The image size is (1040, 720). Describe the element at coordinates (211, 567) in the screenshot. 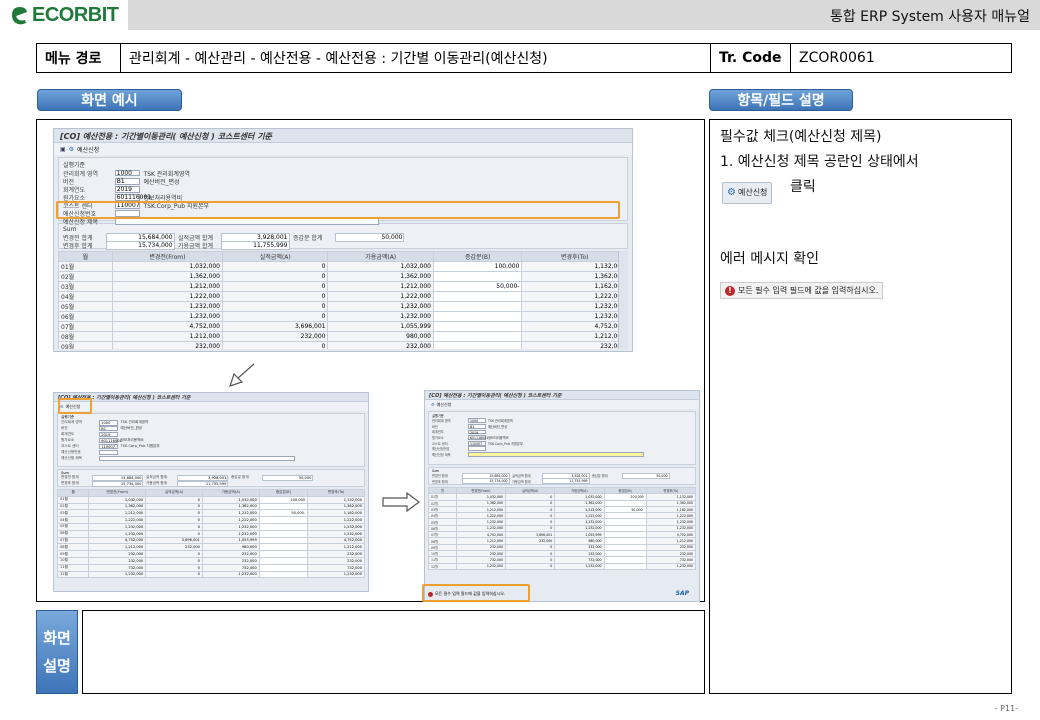

I see `table-row: 11월 732,000 0 732,000 732,000` at that location.